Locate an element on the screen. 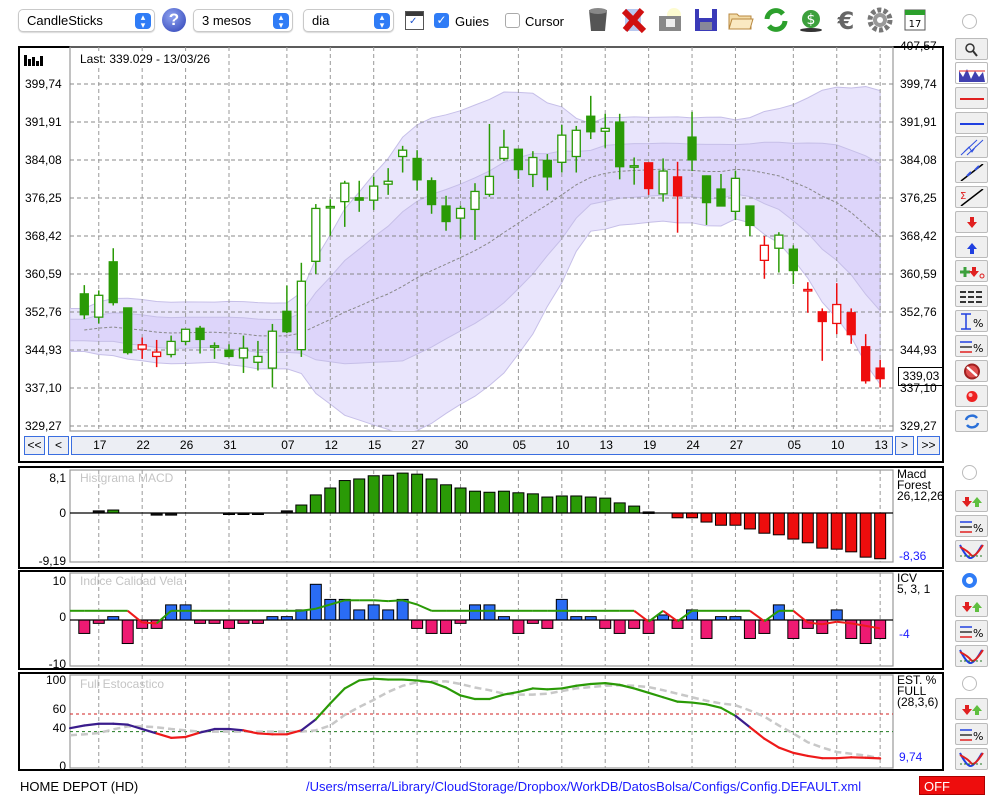  red-line-button is located at coordinates (971, 98).